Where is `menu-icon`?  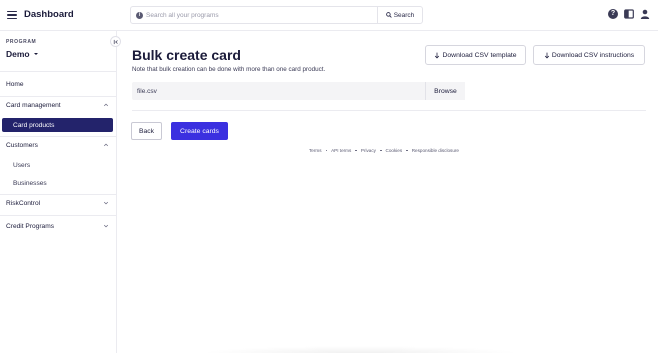
menu-icon is located at coordinates (12, 15).